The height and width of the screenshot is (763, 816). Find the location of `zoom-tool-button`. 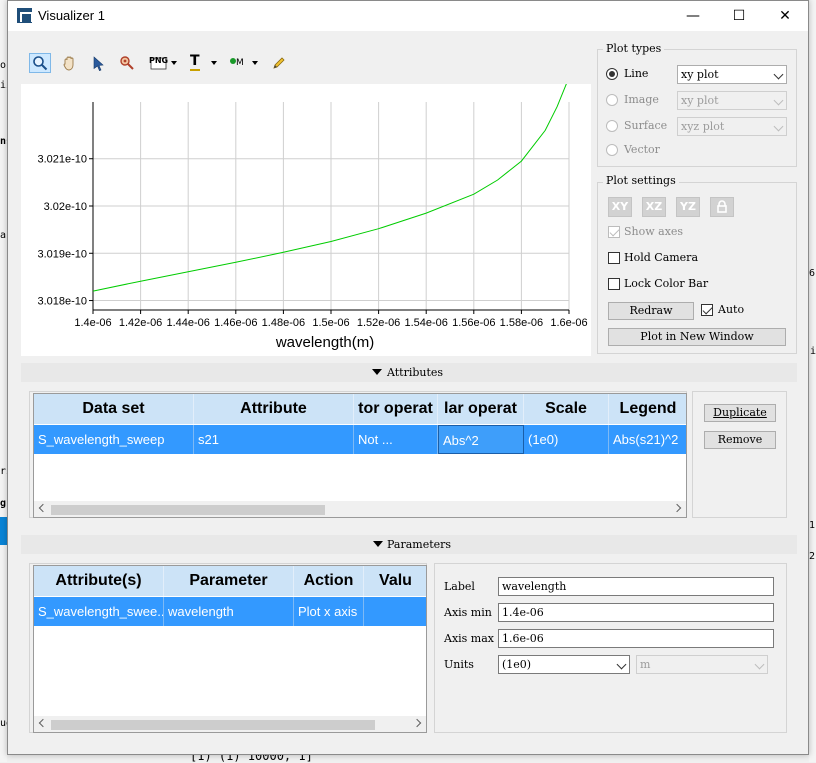

zoom-tool-button is located at coordinates (40, 63).